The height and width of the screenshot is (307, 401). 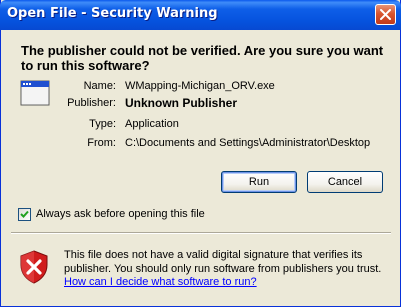 I want to click on checkmark-icon, so click(x=24, y=214).